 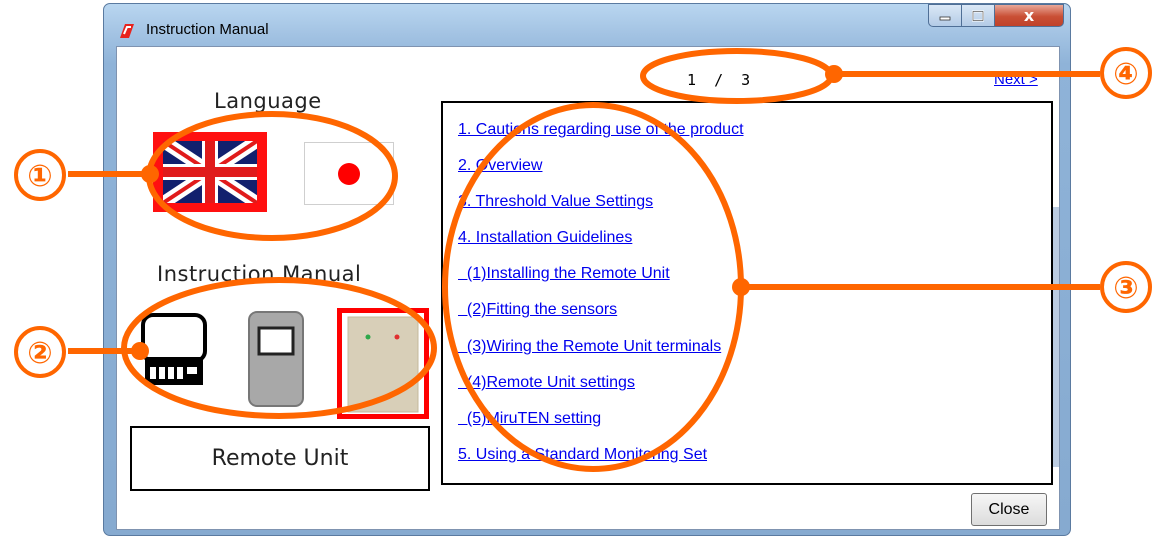 I want to click on toc-item-wiring: (3)Wiring the Remote Unit terminals, so click(x=589, y=347).